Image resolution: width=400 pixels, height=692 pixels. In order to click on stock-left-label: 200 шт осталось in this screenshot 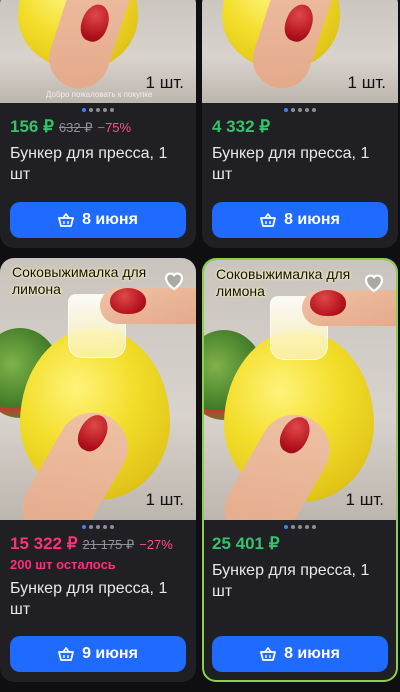, I will do `click(63, 564)`.